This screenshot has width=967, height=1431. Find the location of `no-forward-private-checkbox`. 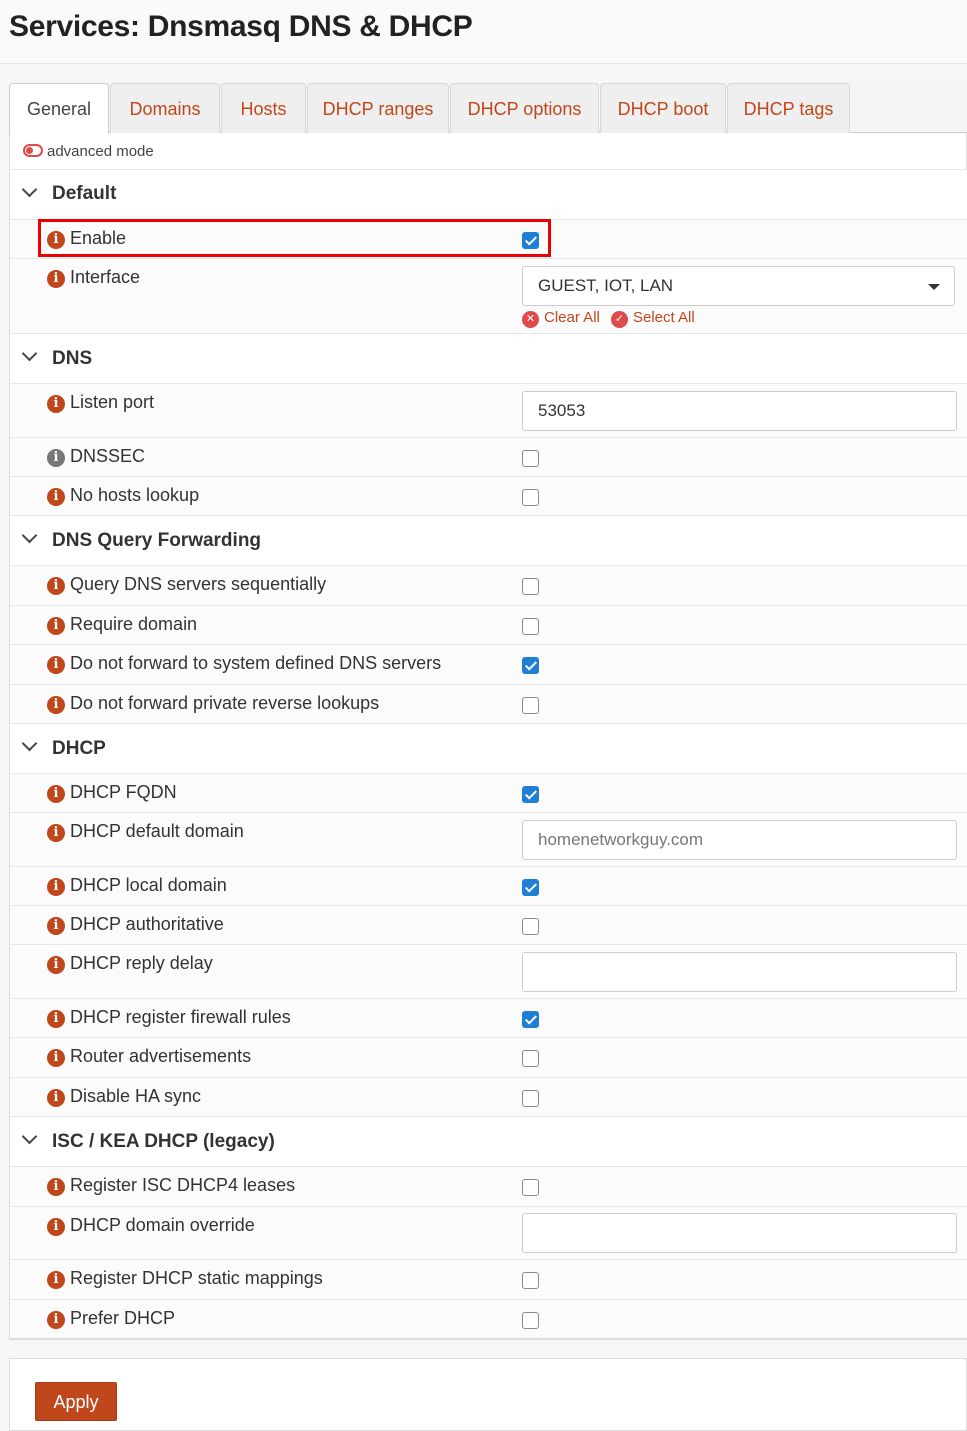

no-forward-private-checkbox is located at coordinates (530, 705).